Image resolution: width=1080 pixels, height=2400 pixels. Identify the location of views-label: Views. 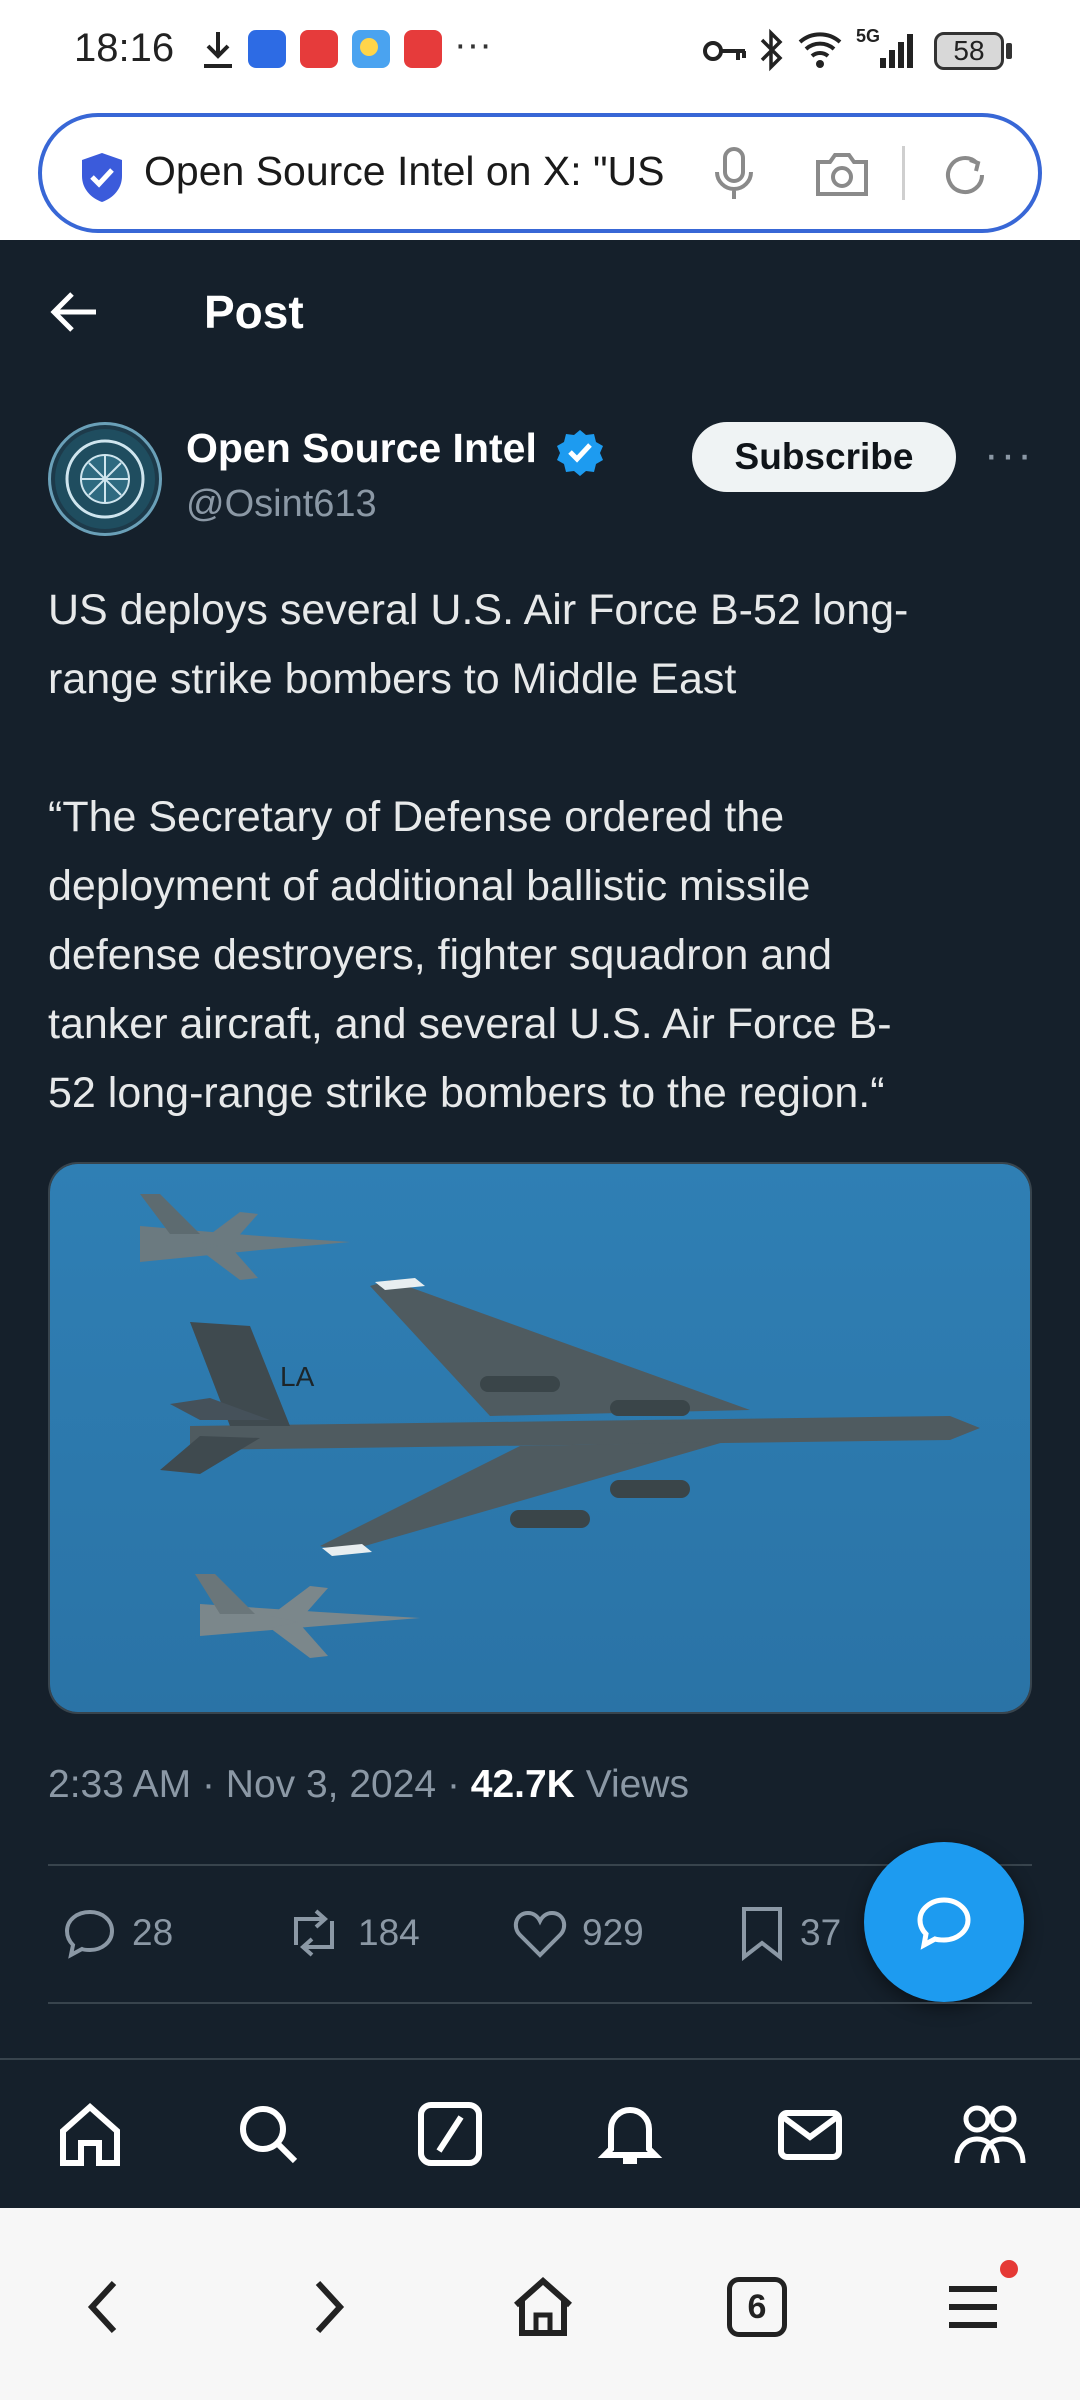
(637, 1784).